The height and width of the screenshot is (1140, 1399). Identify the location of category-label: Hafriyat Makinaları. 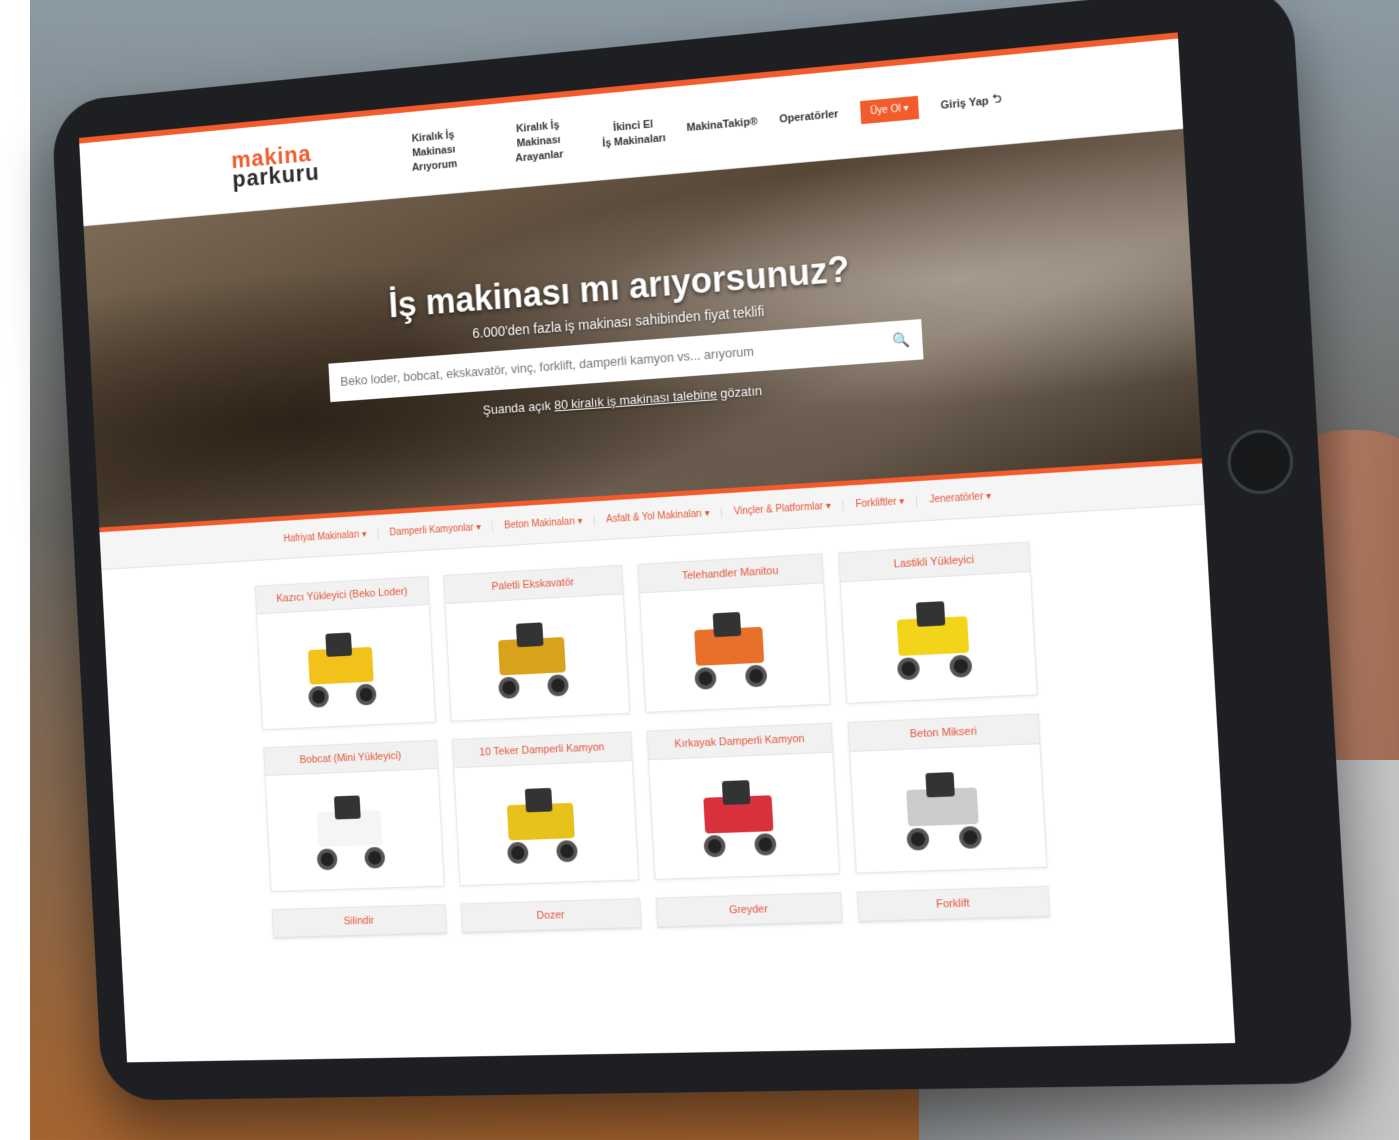
(321, 537).